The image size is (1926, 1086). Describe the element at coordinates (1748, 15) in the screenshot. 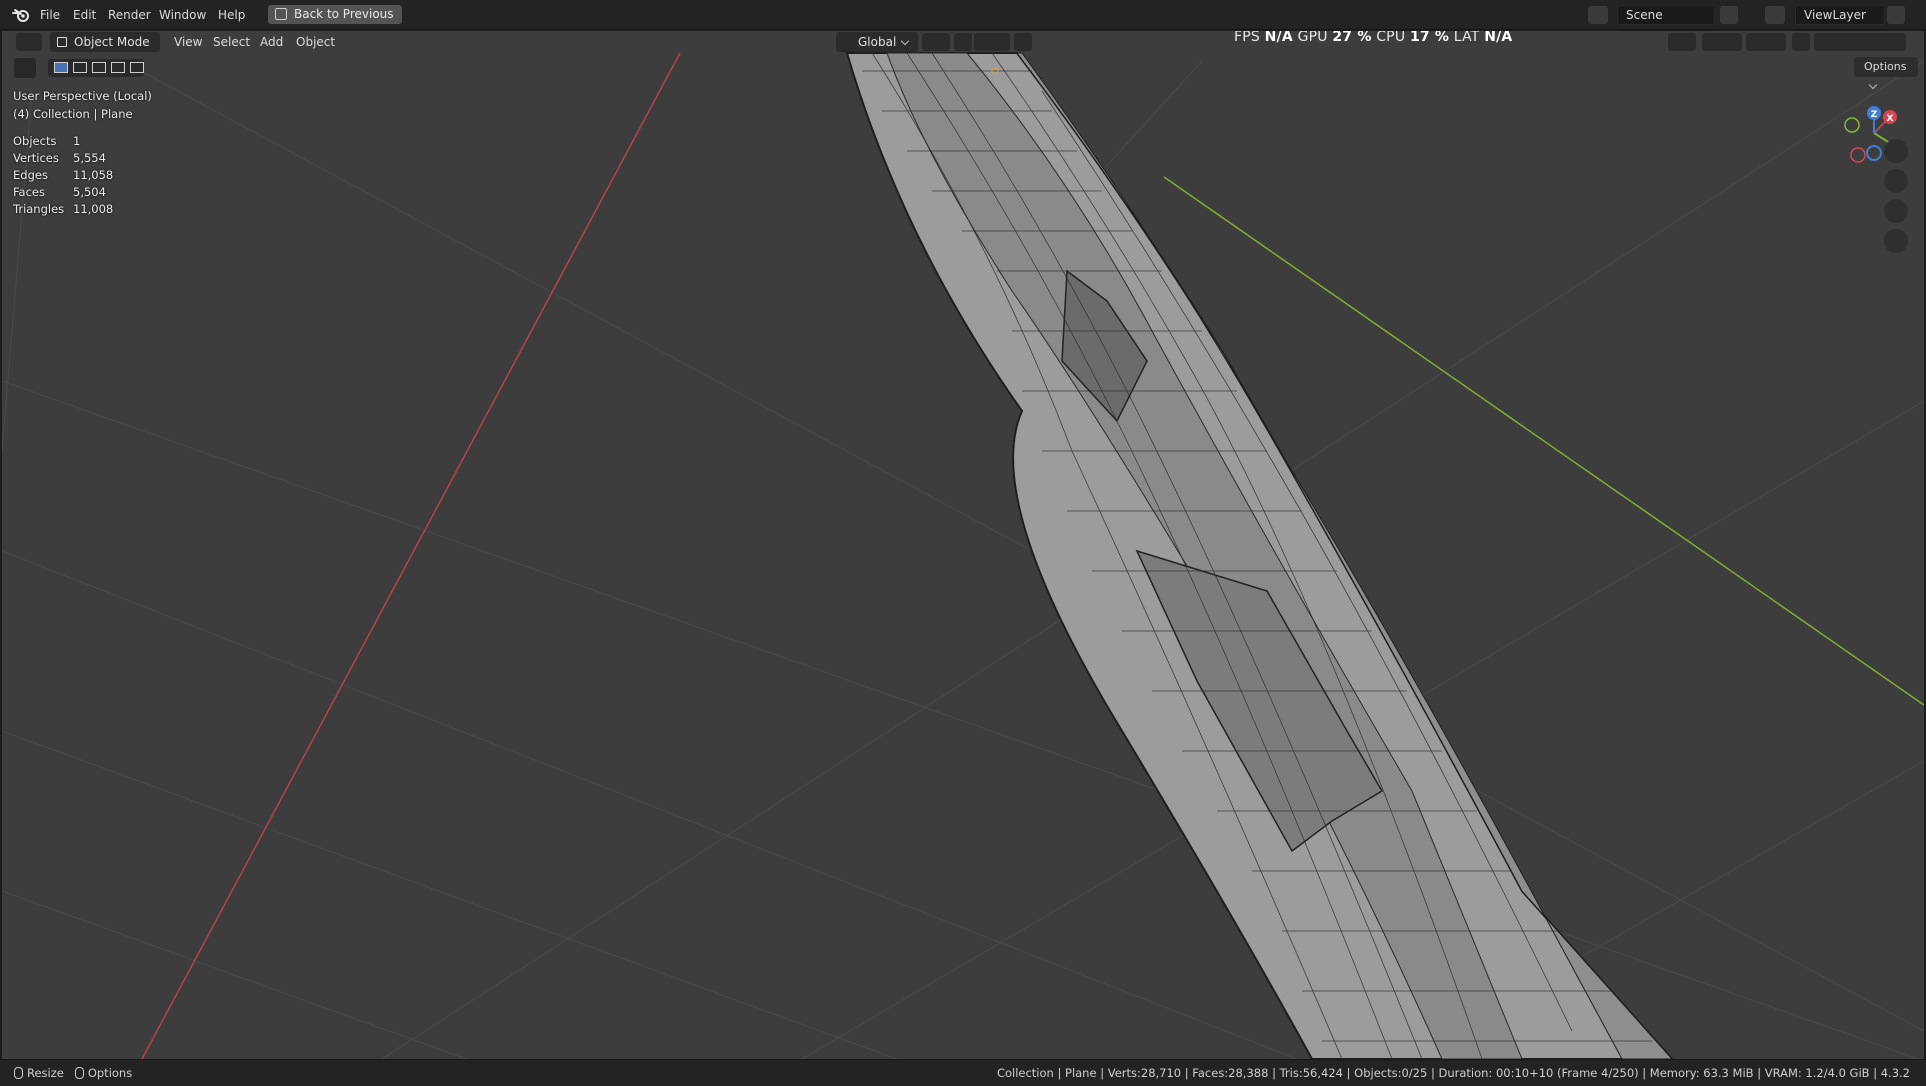

I see `delete-scene-icon` at that location.